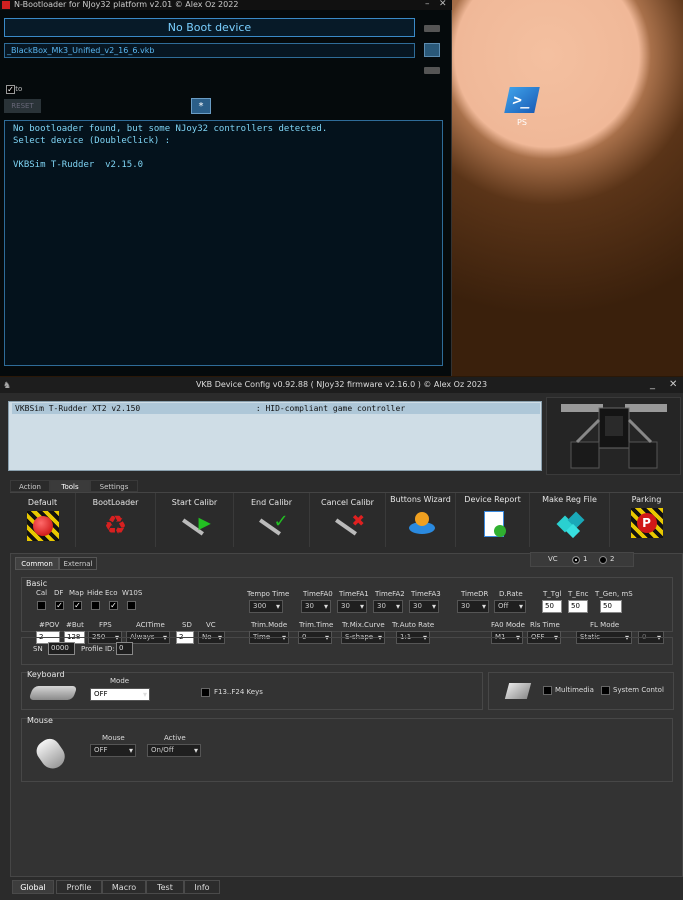 Image resolution: width=683 pixels, height=900 pixels. What do you see at coordinates (611, 606) in the screenshot?
I see `tgen-input: 50` at bounding box center [611, 606].